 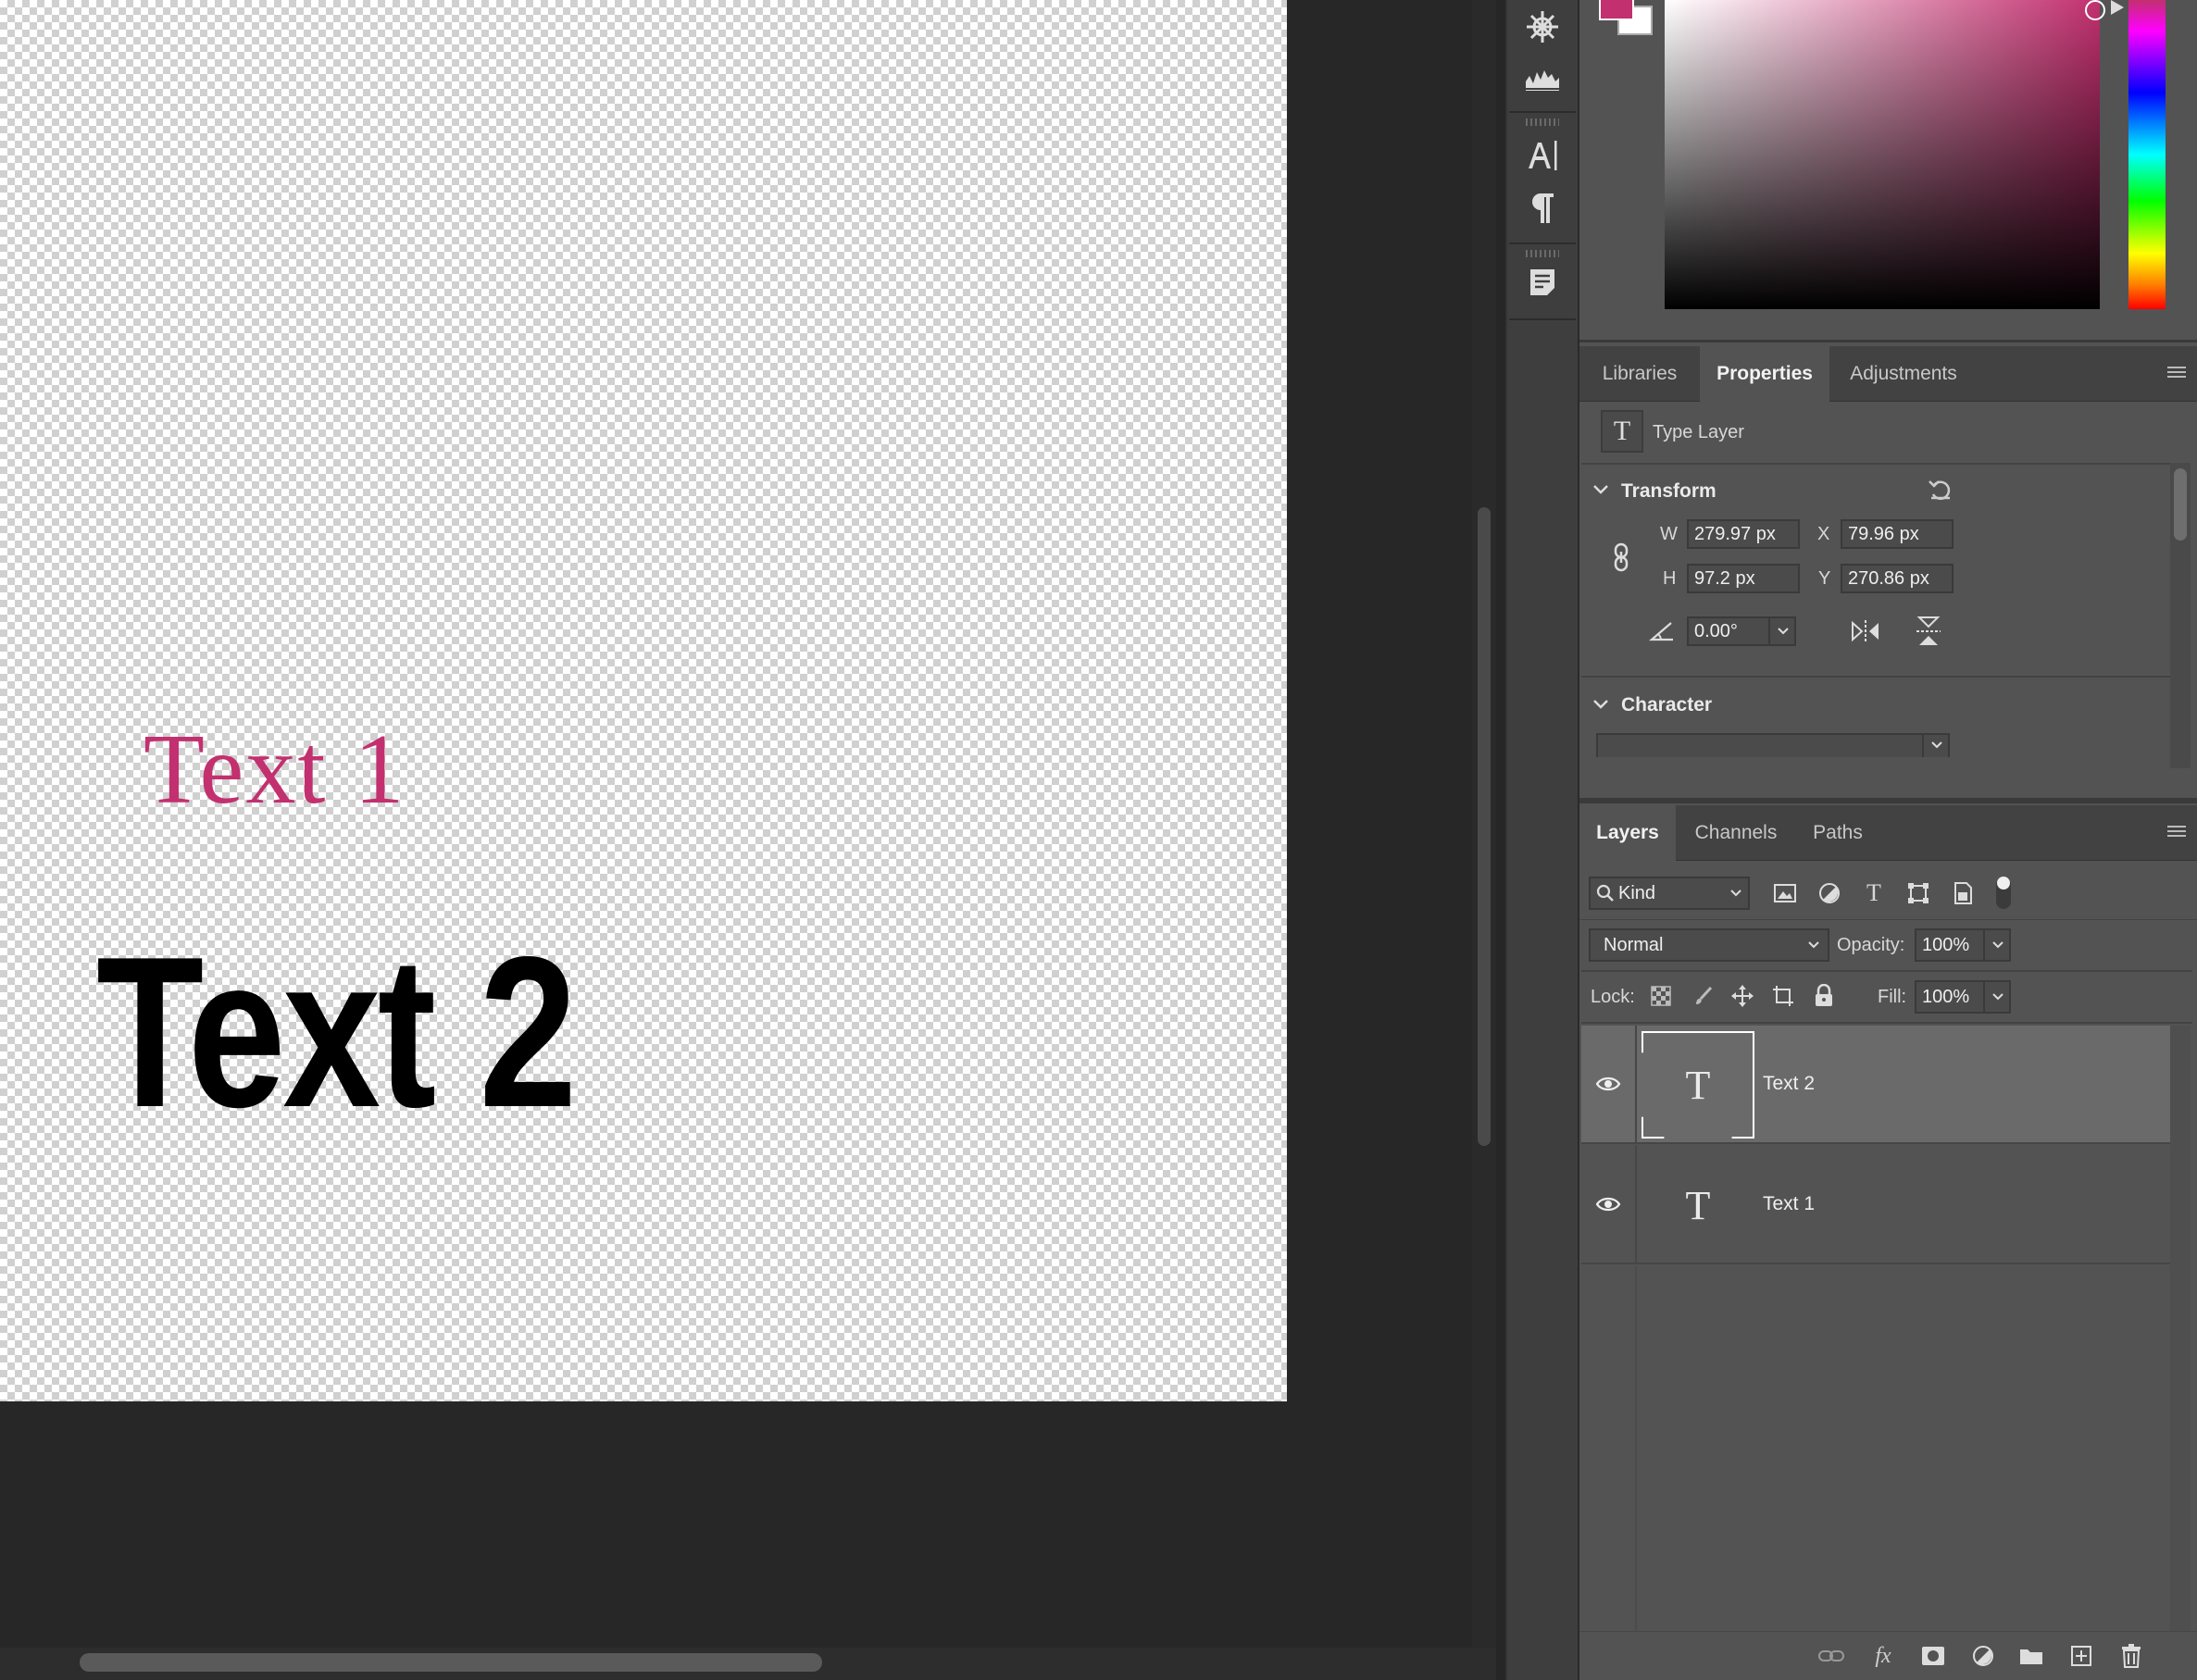 I want to click on tab-adjustments: Adjustments, so click(x=1904, y=374).